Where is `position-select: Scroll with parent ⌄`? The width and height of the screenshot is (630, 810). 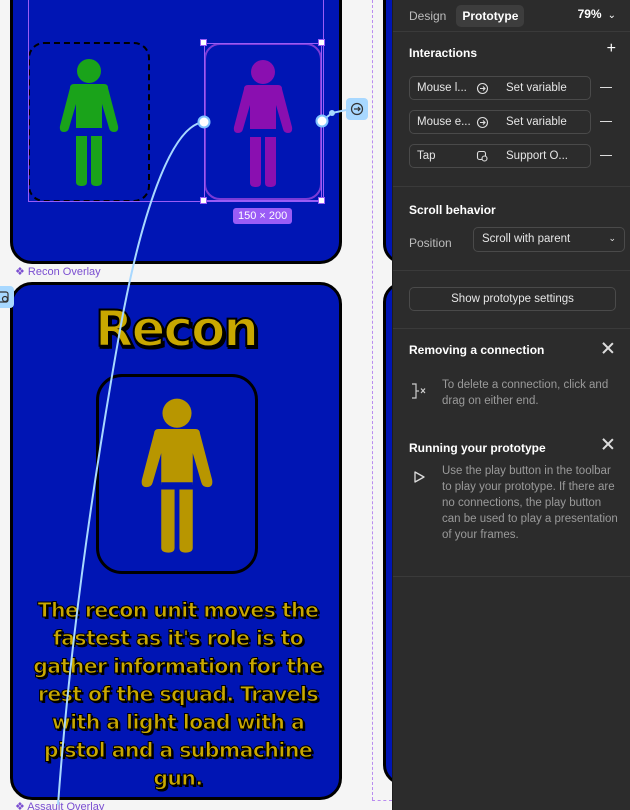
position-select: Scroll with parent ⌄ is located at coordinates (549, 239).